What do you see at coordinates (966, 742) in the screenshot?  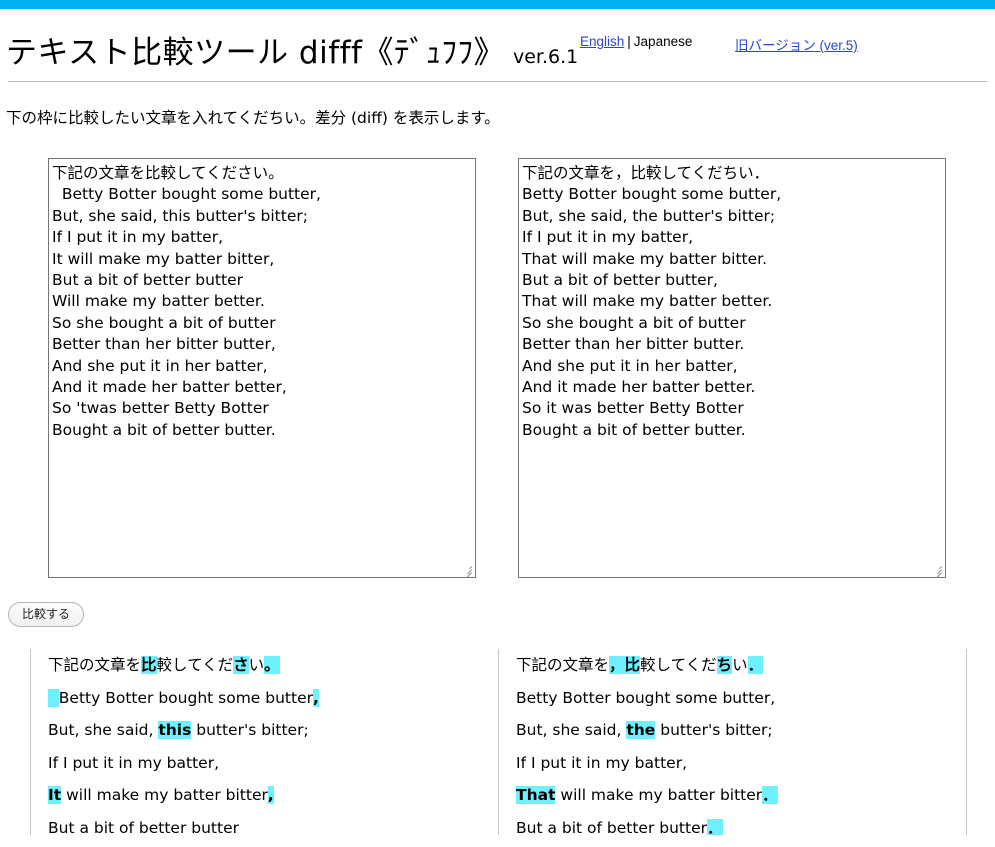 I see `results-border-right` at bounding box center [966, 742].